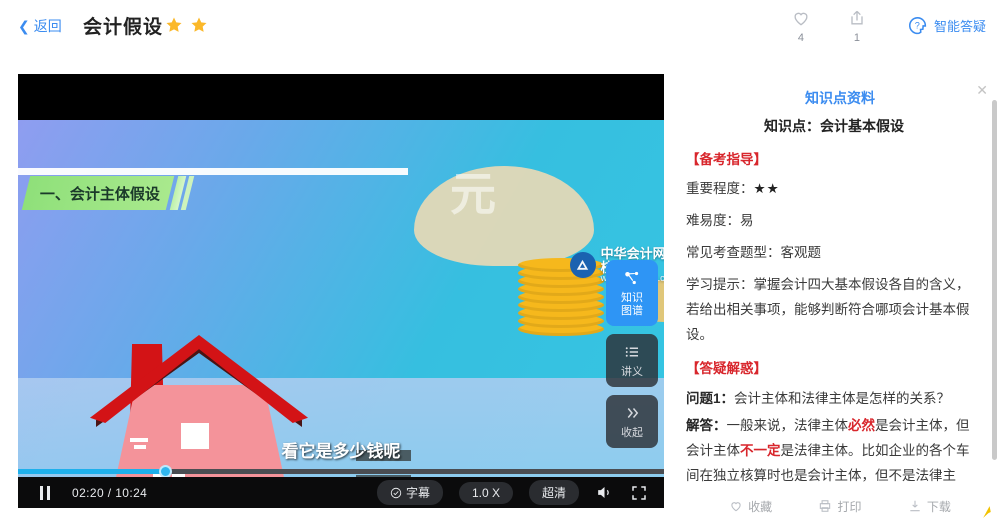  I want to click on like-button: 4, so click(801, 22).